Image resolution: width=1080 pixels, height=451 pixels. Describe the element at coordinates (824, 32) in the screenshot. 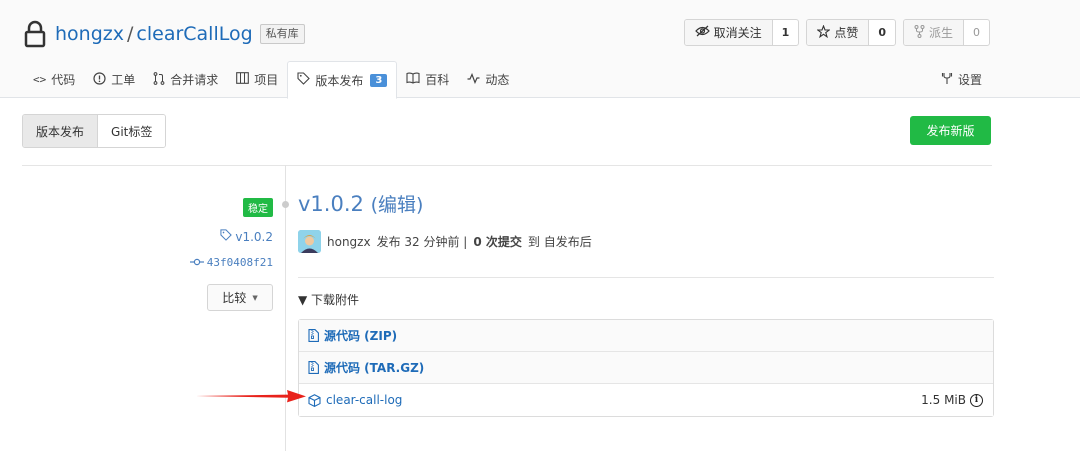

I see `star-icon` at that location.